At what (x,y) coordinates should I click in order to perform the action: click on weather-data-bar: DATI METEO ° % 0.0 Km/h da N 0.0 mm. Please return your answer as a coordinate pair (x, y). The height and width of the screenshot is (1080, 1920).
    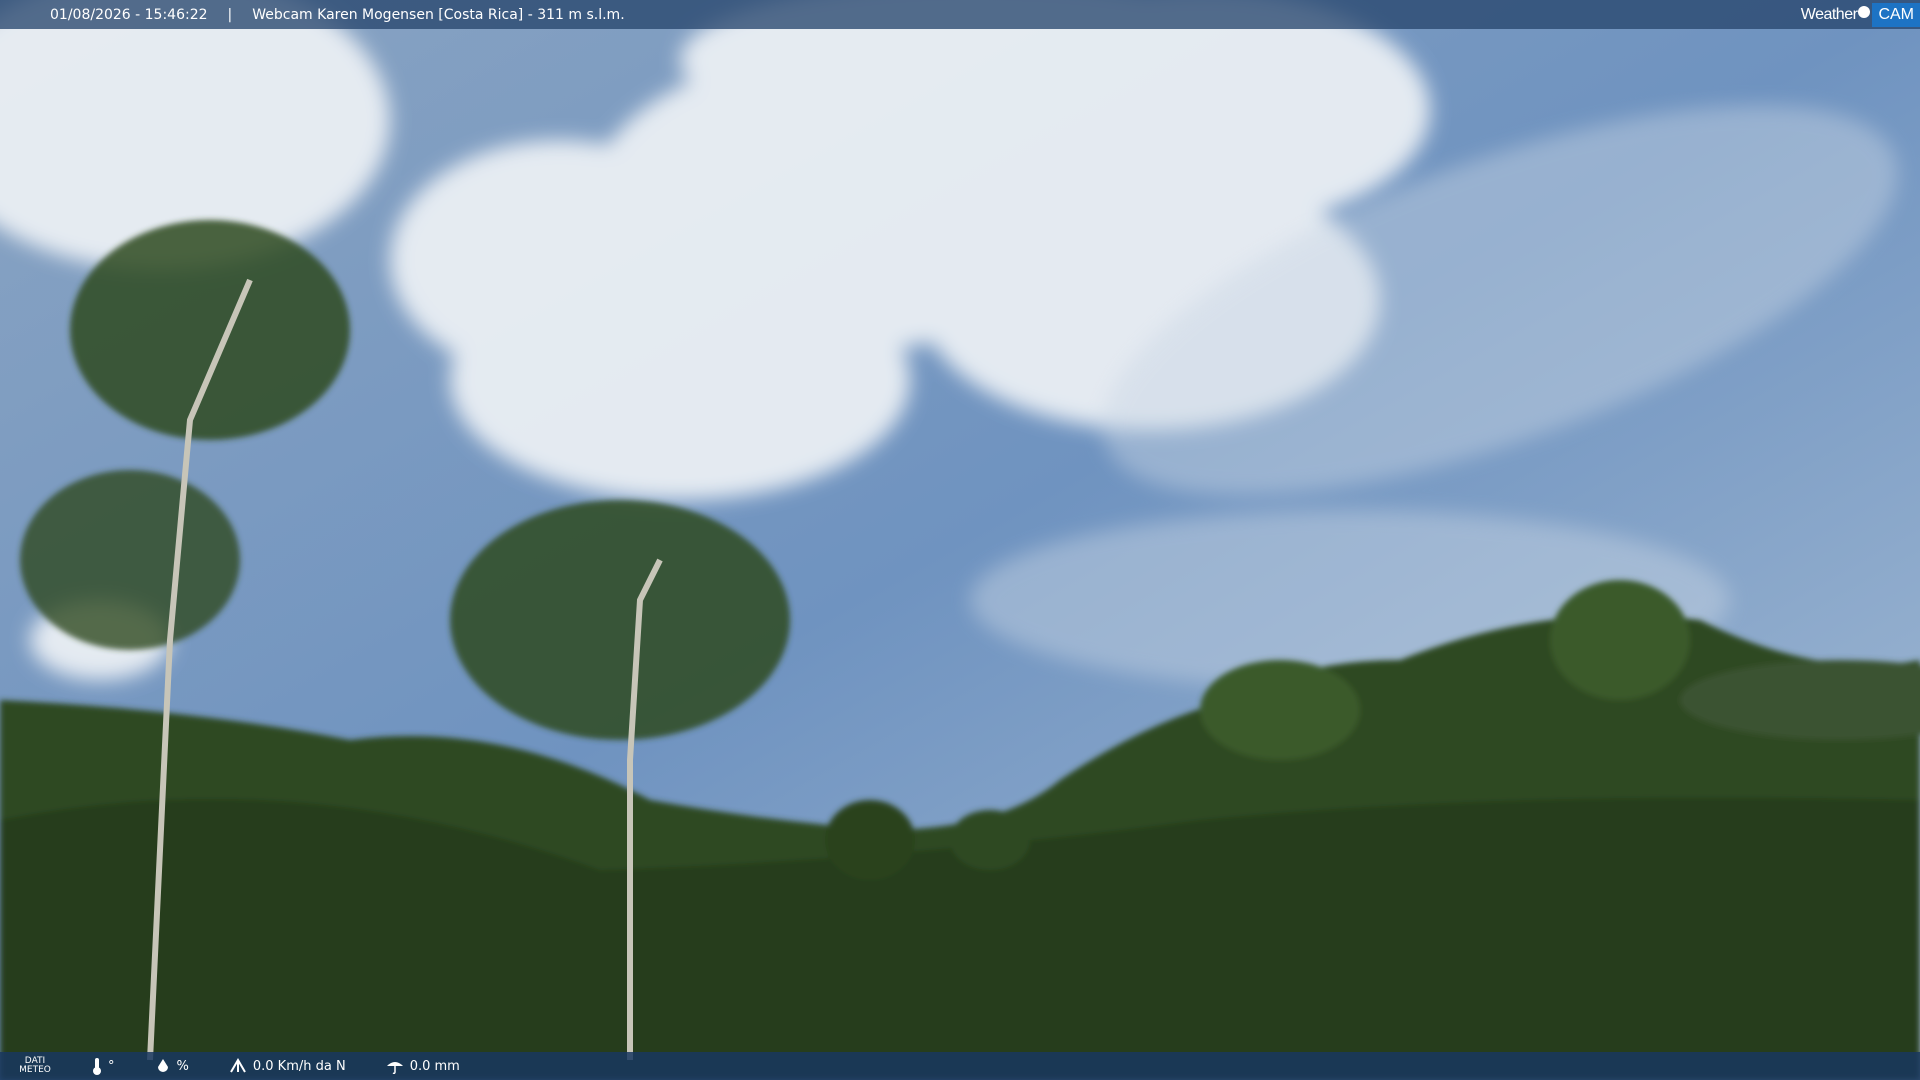
    Looking at the image, I should click on (960, 1066).